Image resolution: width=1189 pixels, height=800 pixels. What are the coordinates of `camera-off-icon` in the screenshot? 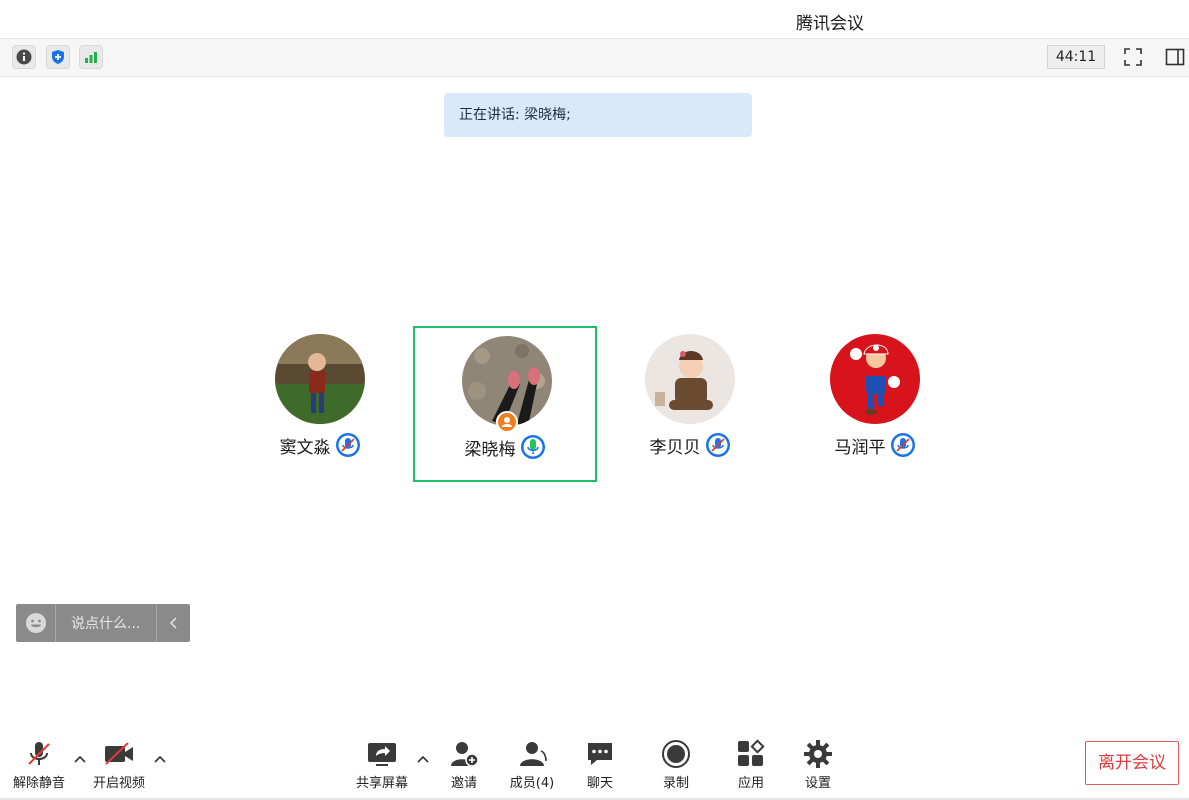 It's located at (119, 754).